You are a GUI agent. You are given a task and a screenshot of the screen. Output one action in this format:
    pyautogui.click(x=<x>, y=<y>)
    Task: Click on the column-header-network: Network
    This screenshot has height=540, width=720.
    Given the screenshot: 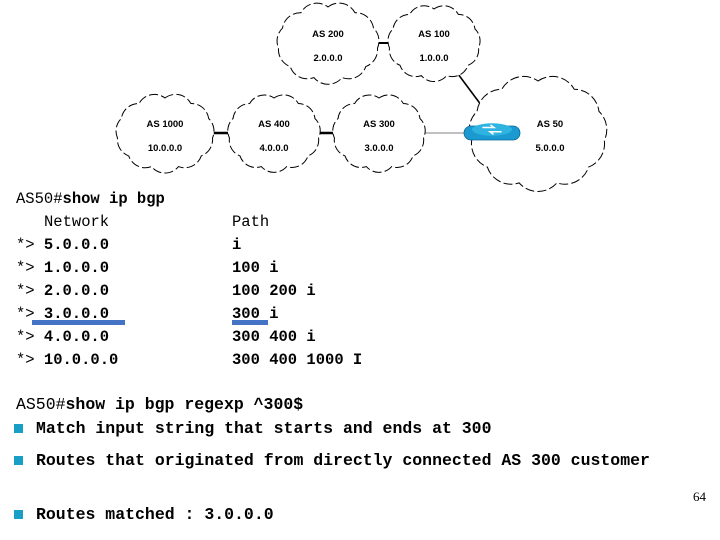 What is the action you would take?
    pyautogui.click(x=77, y=222)
    